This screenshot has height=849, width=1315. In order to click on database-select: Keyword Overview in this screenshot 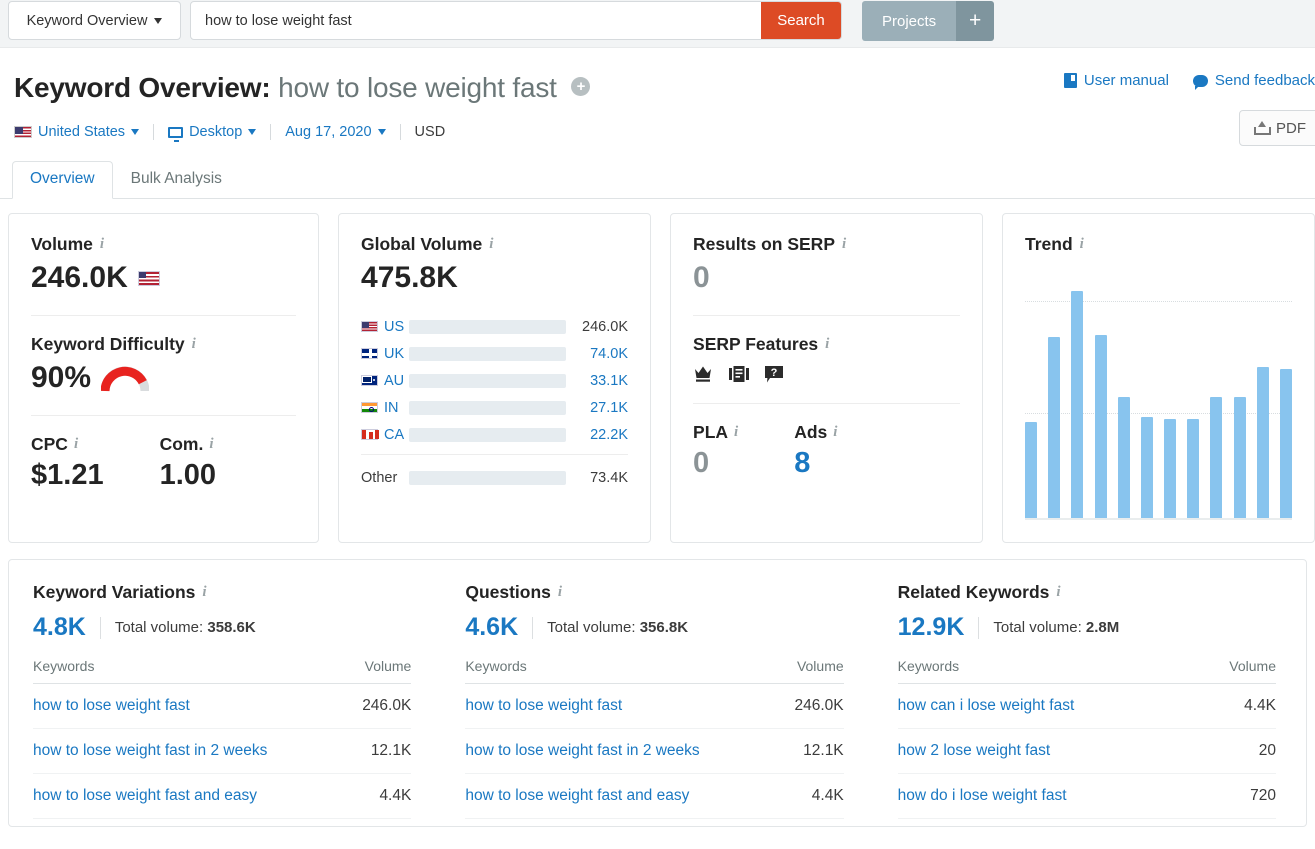, I will do `click(94, 20)`.